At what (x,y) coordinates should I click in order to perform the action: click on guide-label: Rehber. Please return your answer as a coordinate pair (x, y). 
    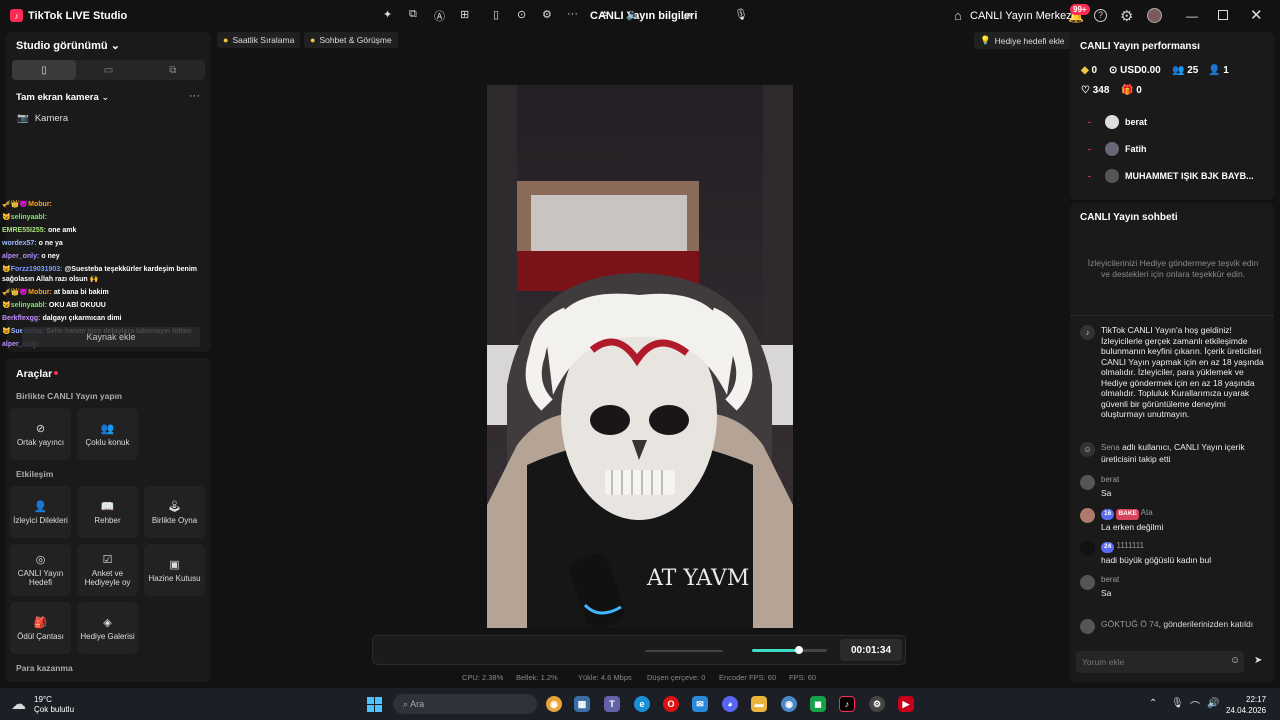
    Looking at the image, I should click on (107, 520).